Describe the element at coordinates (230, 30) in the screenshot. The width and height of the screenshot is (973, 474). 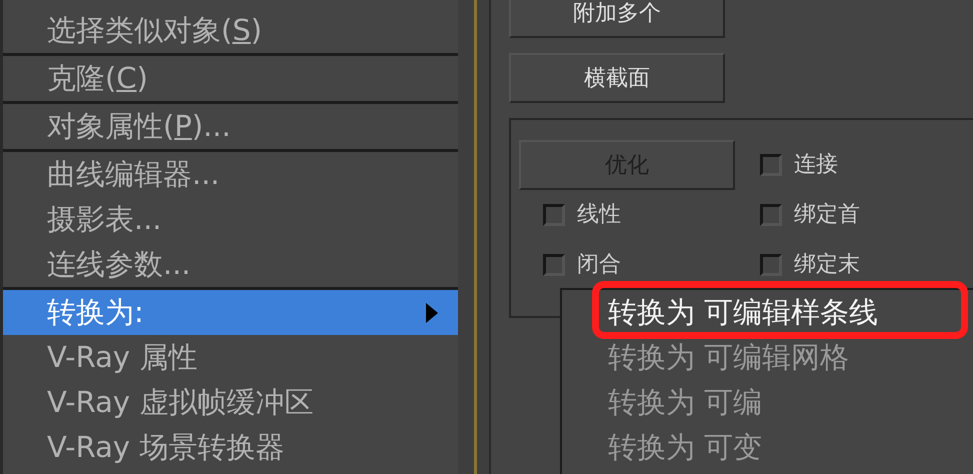
I see `menu-item: 选择类似对象(S)` at that location.